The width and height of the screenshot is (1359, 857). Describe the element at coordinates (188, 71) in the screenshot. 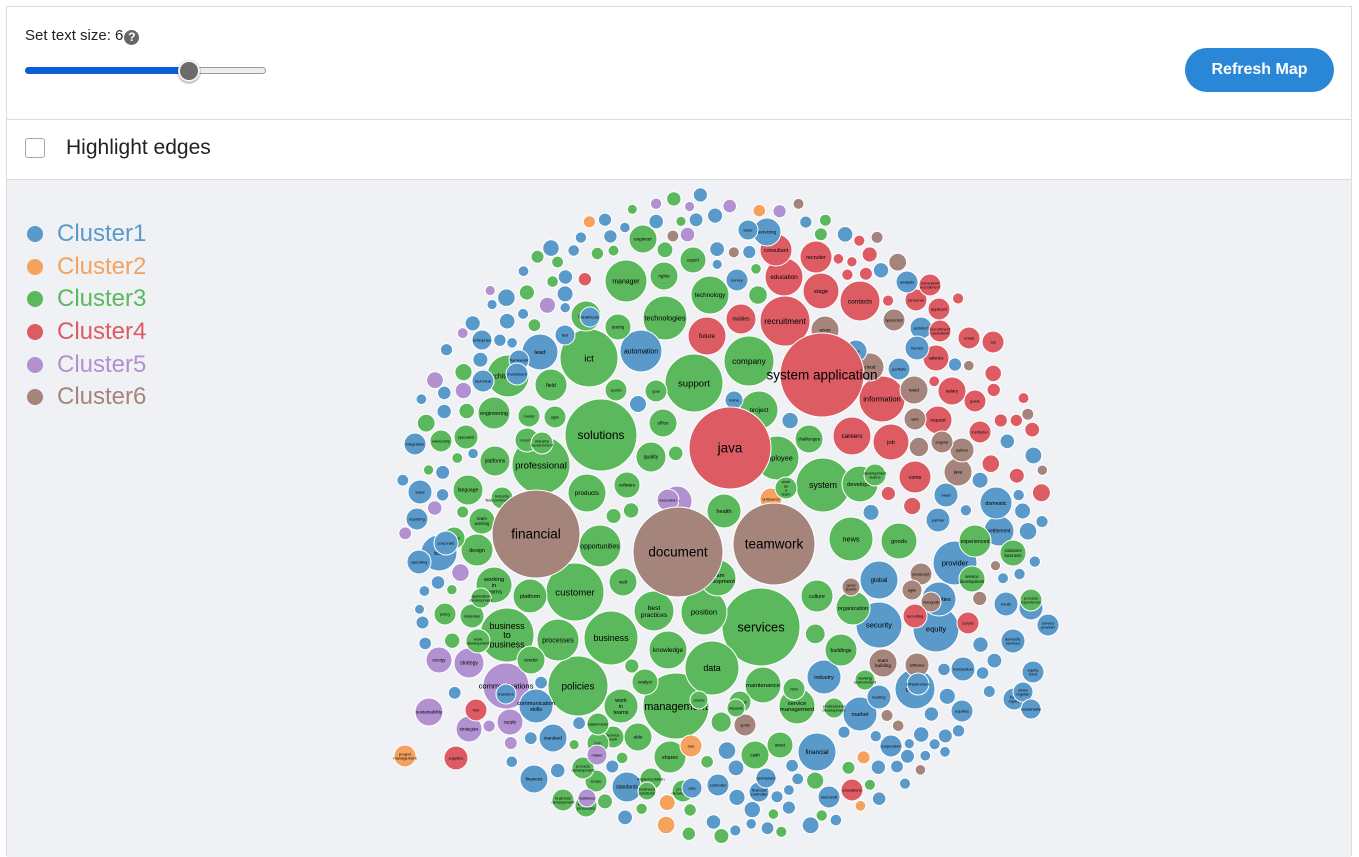

I see `slider-thumb` at that location.